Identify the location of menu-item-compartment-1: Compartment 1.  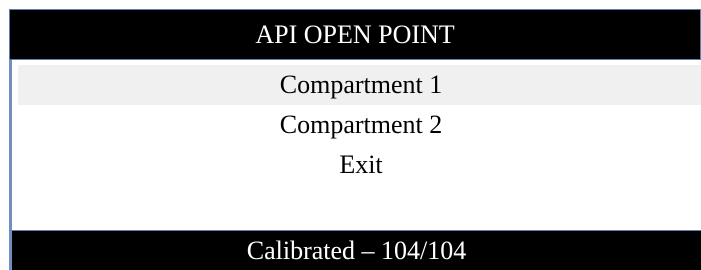
(359, 85).